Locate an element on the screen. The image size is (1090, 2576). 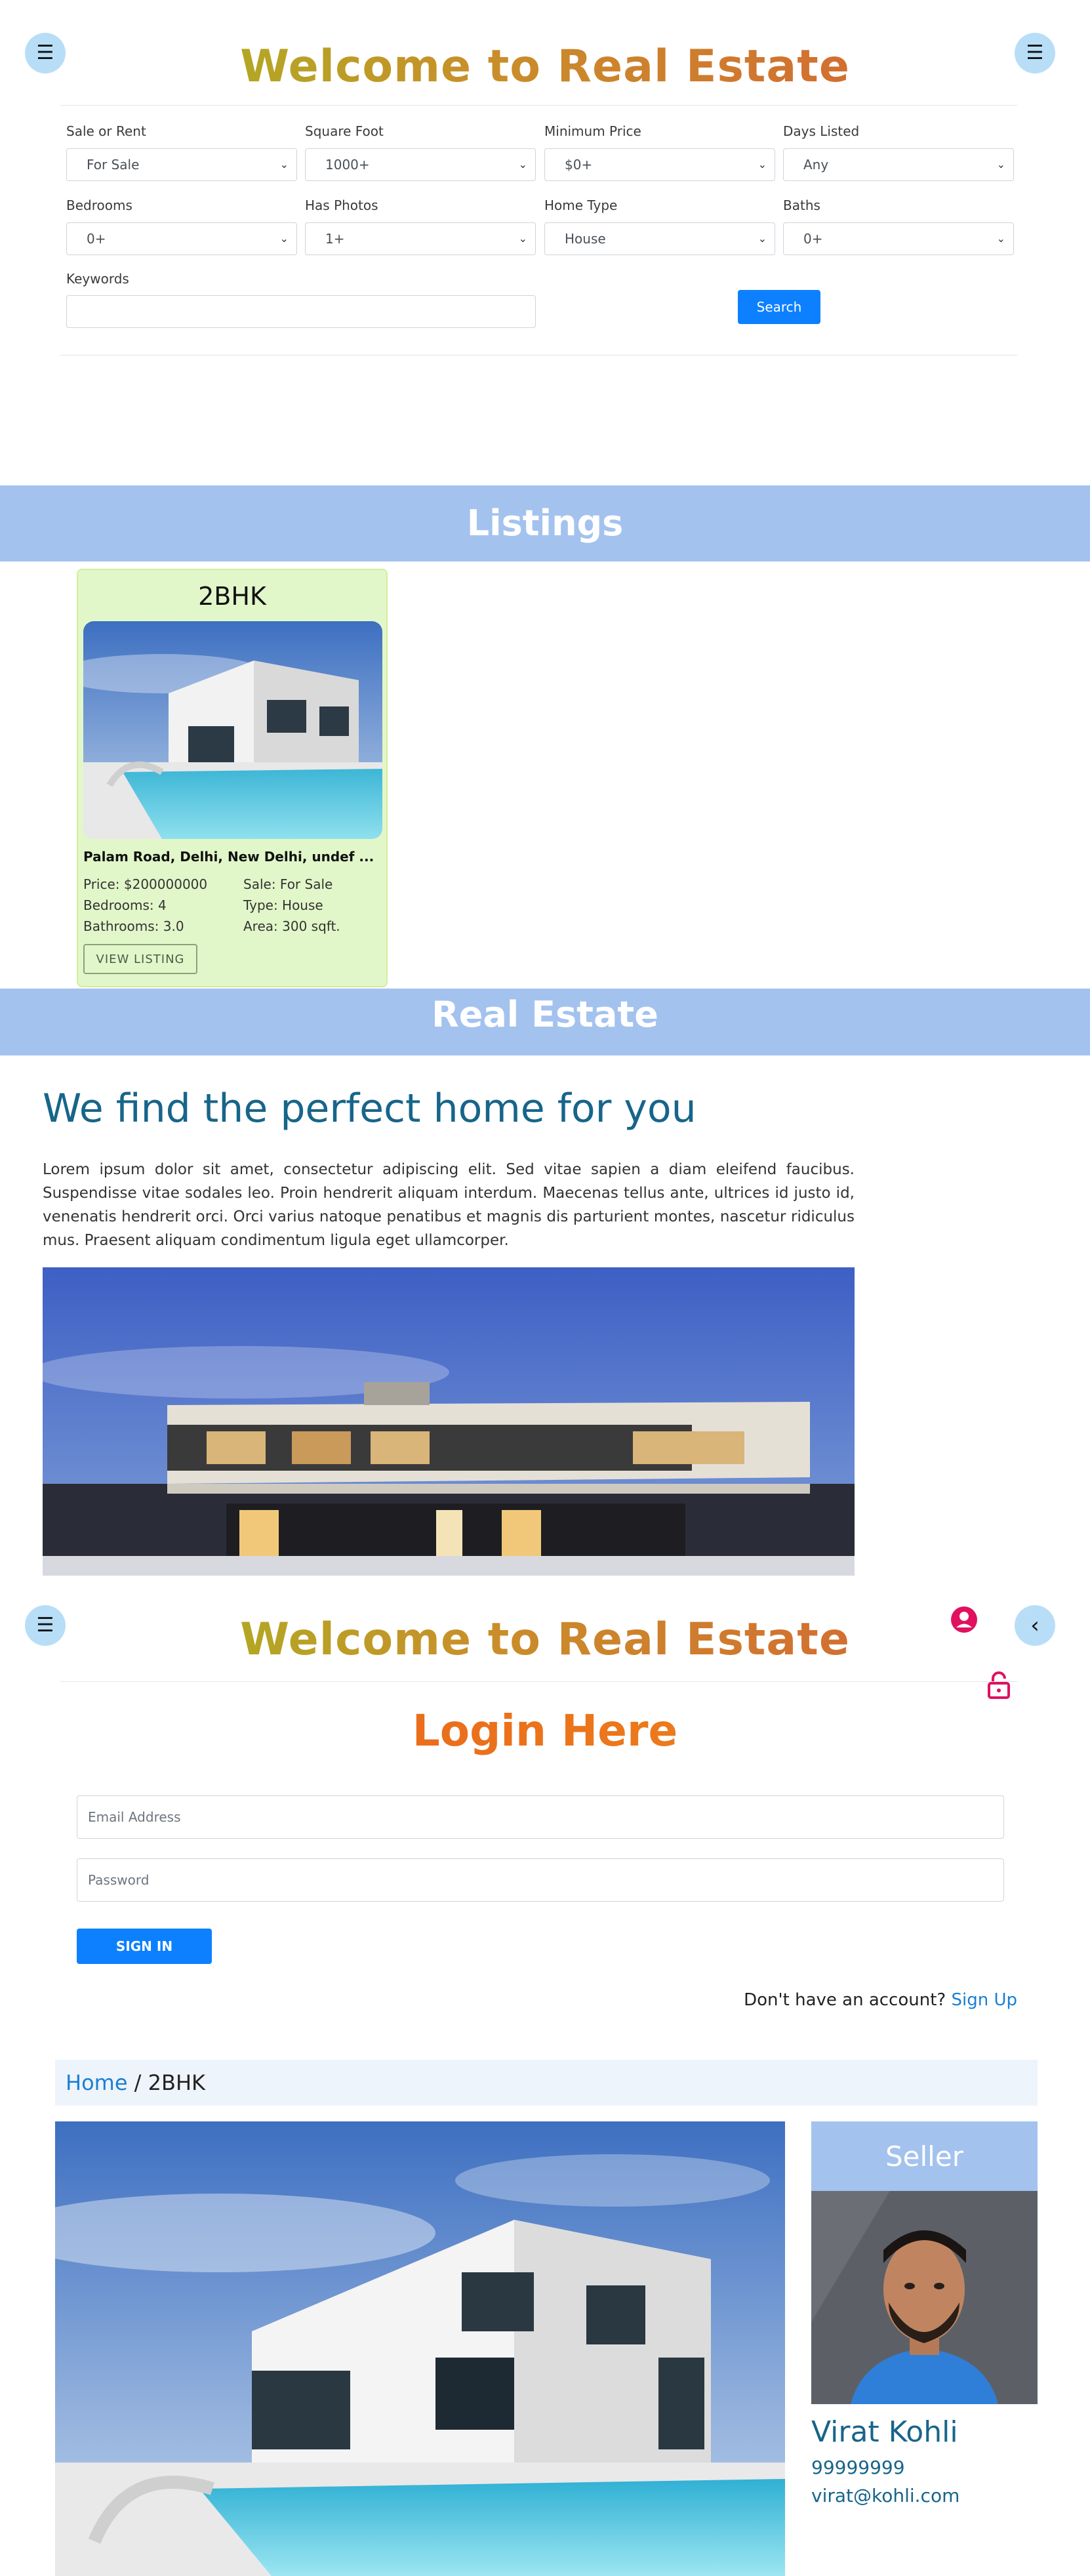
about-image is located at coordinates (449, 1422).